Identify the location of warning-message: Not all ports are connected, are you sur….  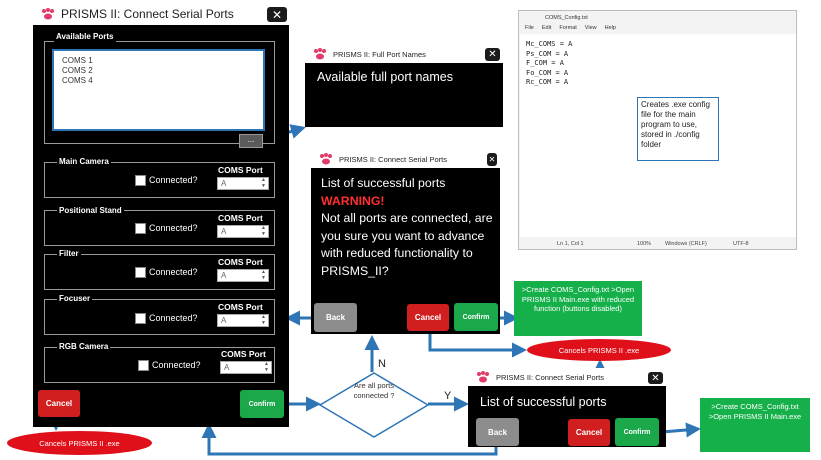
(407, 244).